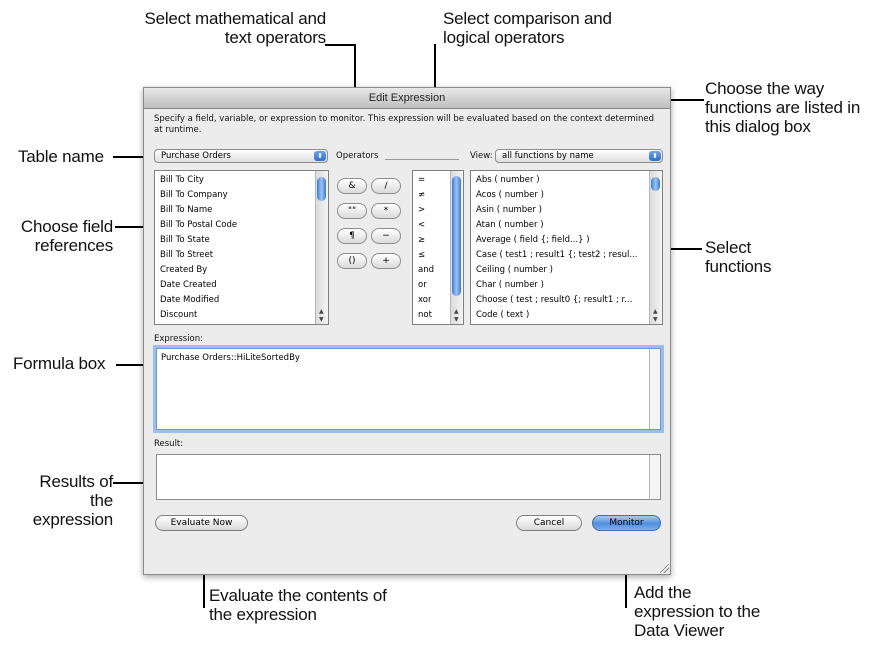 The width and height of the screenshot is (888, 646). What do you see at coordinates (74, 245) in the screenshot?
I see `callout-line: references` at bounding box center [74, 245].